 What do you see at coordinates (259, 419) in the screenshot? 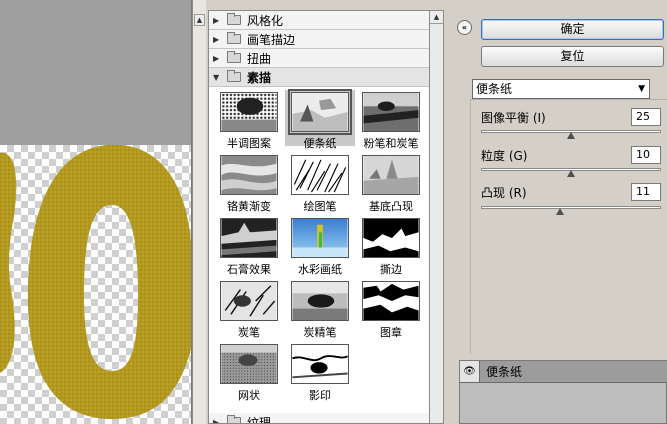
I see `category-label: 纹理` at bounding box center [259, 419].